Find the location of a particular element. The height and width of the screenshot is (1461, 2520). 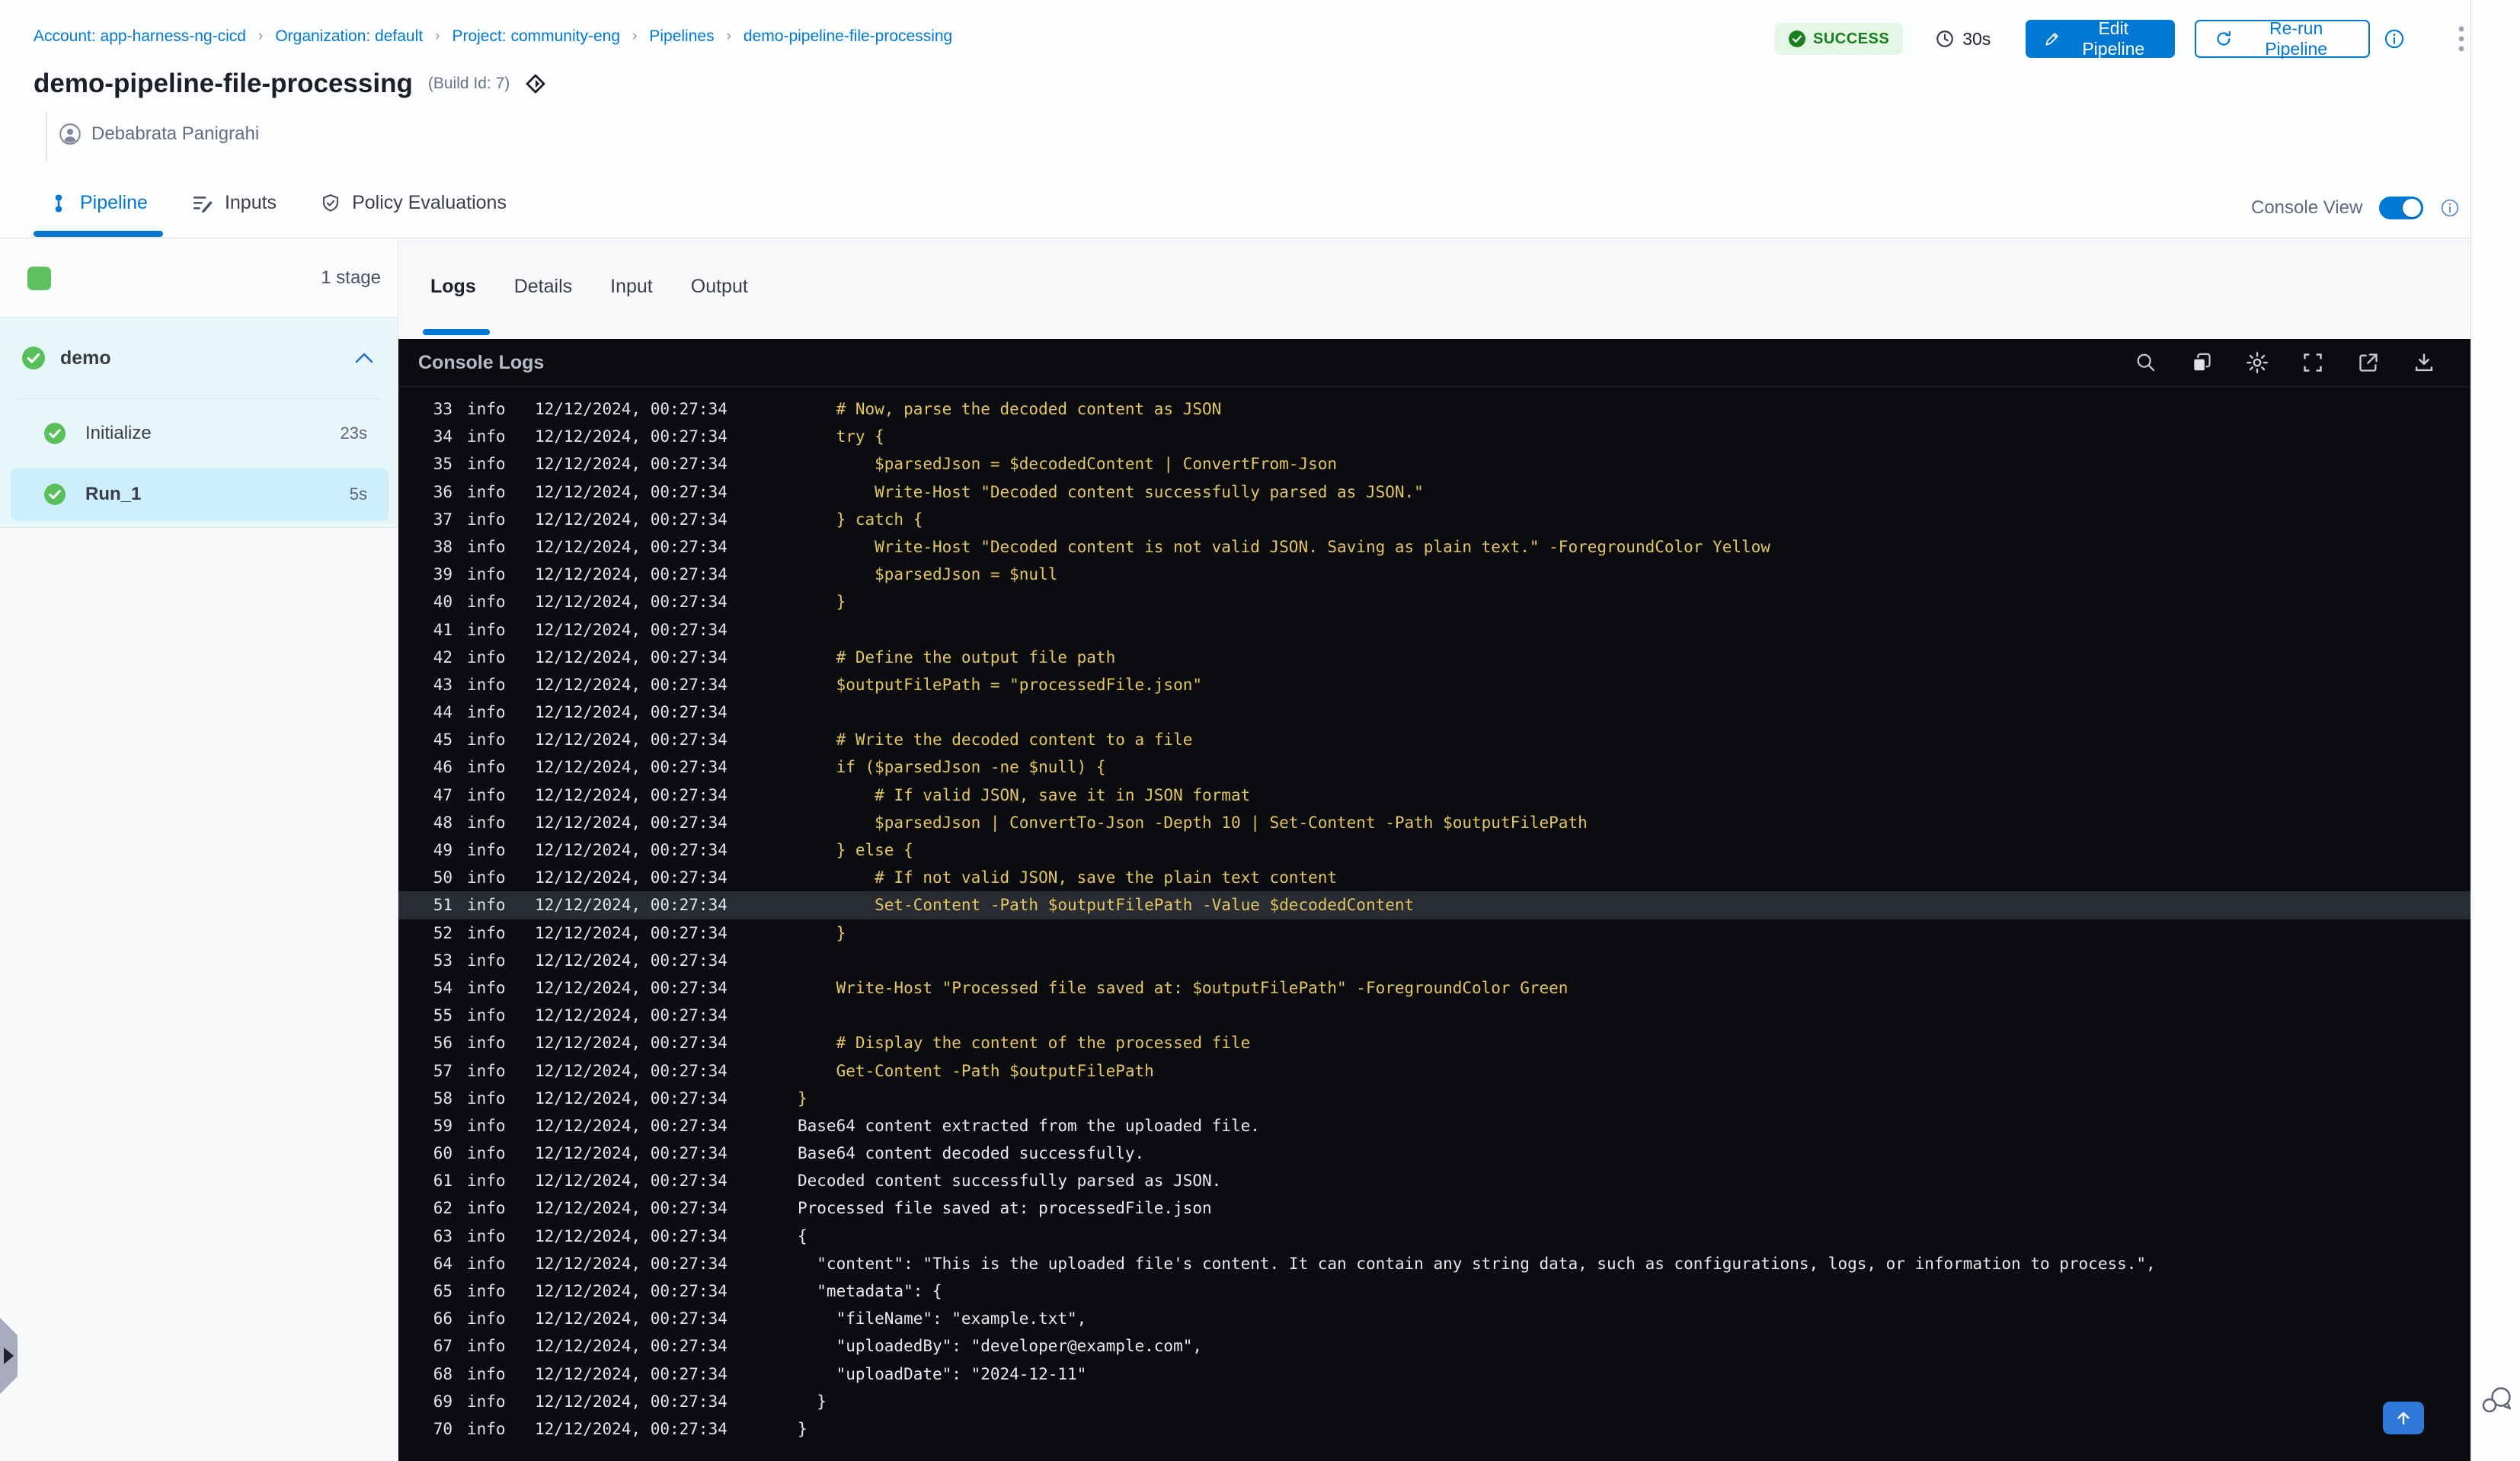

tab-inputs: Inputs is located at coordinates (234, 203).